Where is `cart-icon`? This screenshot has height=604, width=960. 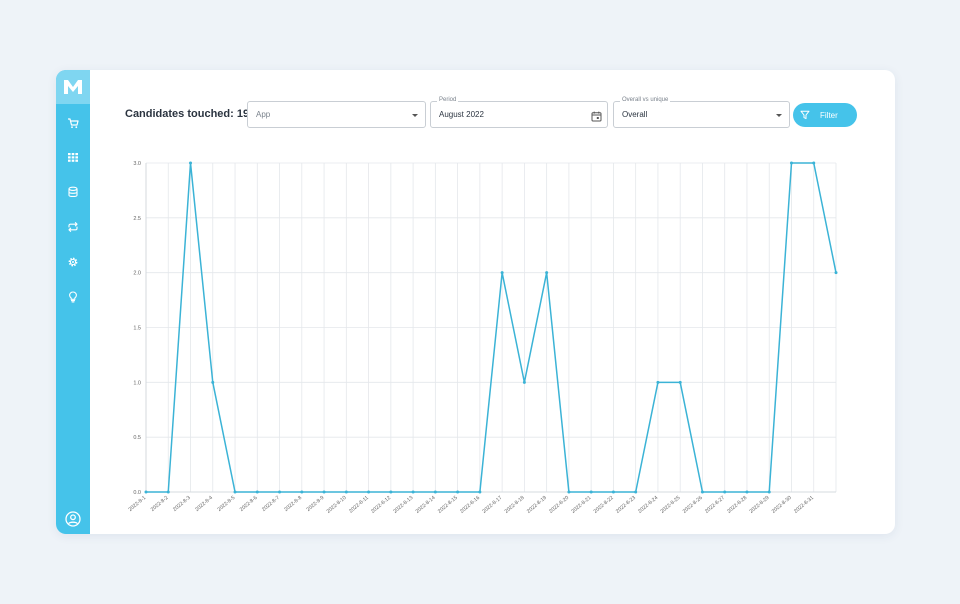
cart-icon is located at coordinates (73, 123).